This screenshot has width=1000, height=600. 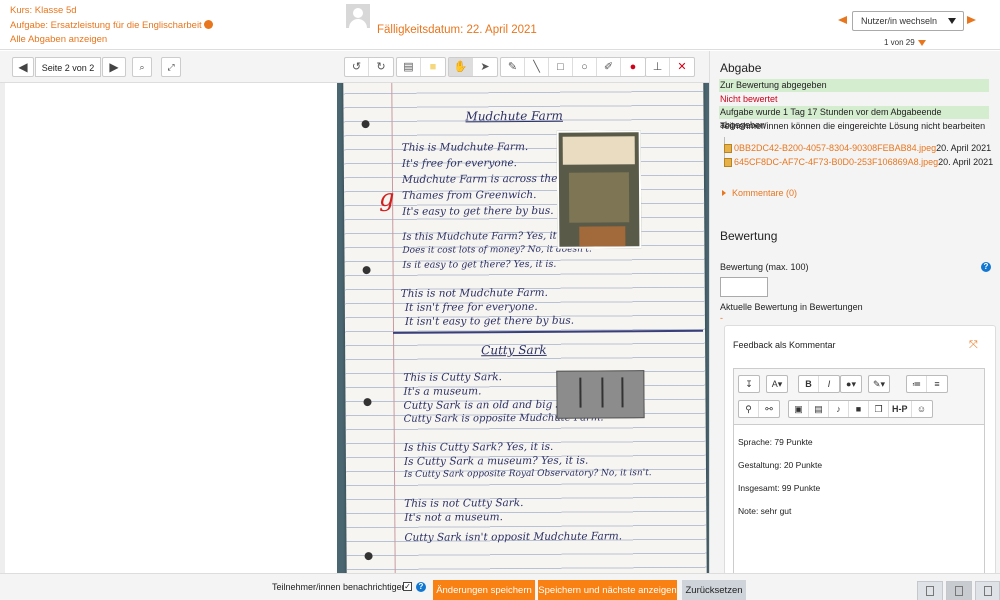 I want to click on record-video-icon: ■, so click(x=859, y=409).